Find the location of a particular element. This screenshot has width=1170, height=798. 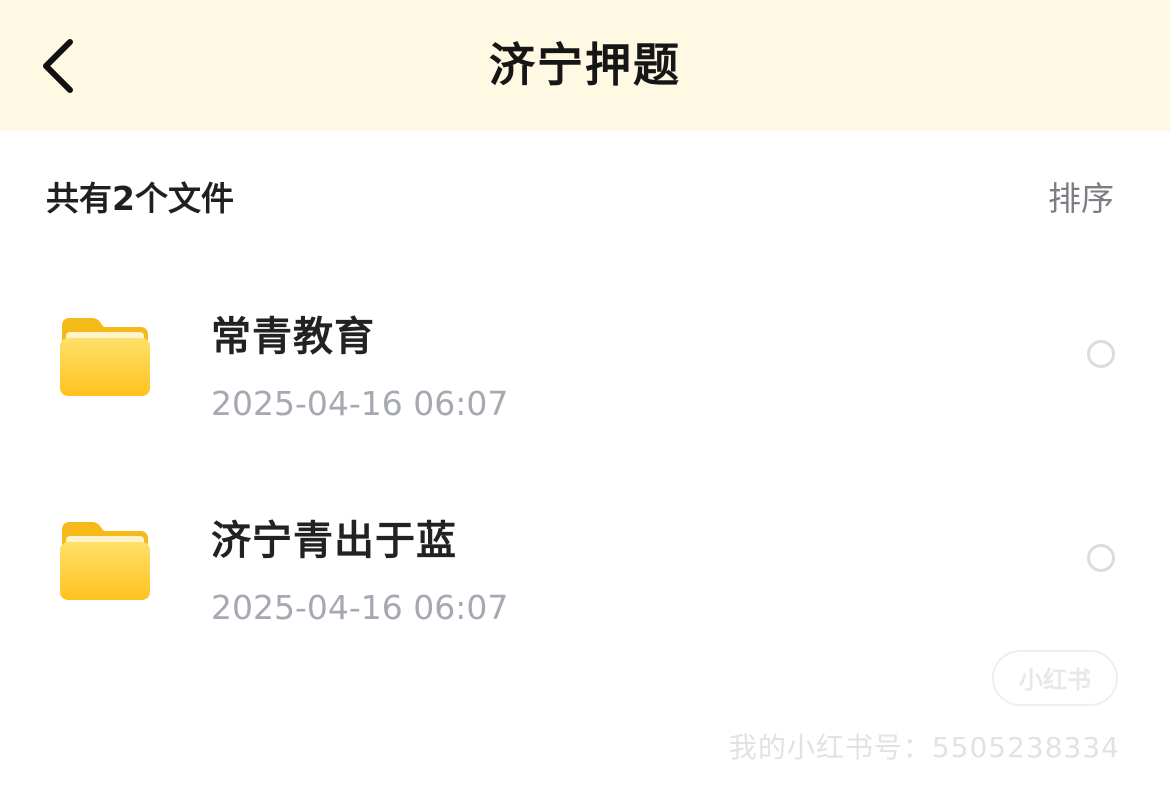

chevron-left-icon is located at coordinates (58, 66).